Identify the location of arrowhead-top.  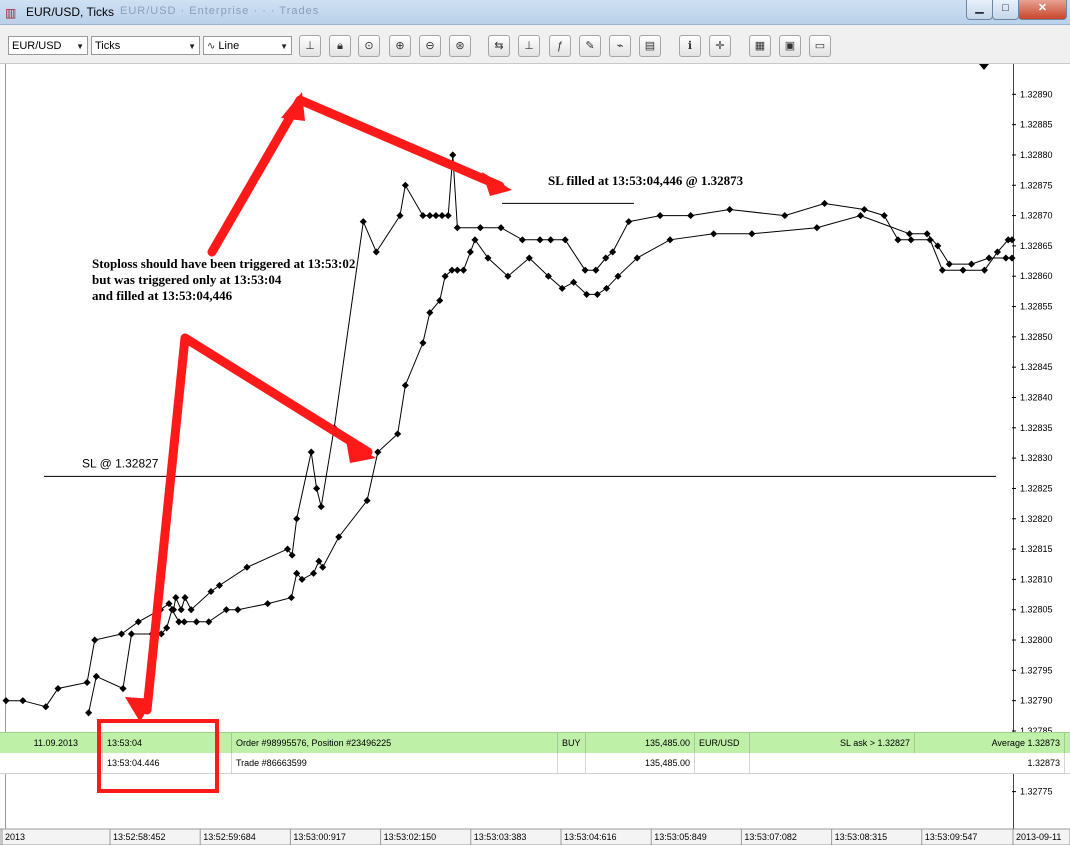
(293, 106).